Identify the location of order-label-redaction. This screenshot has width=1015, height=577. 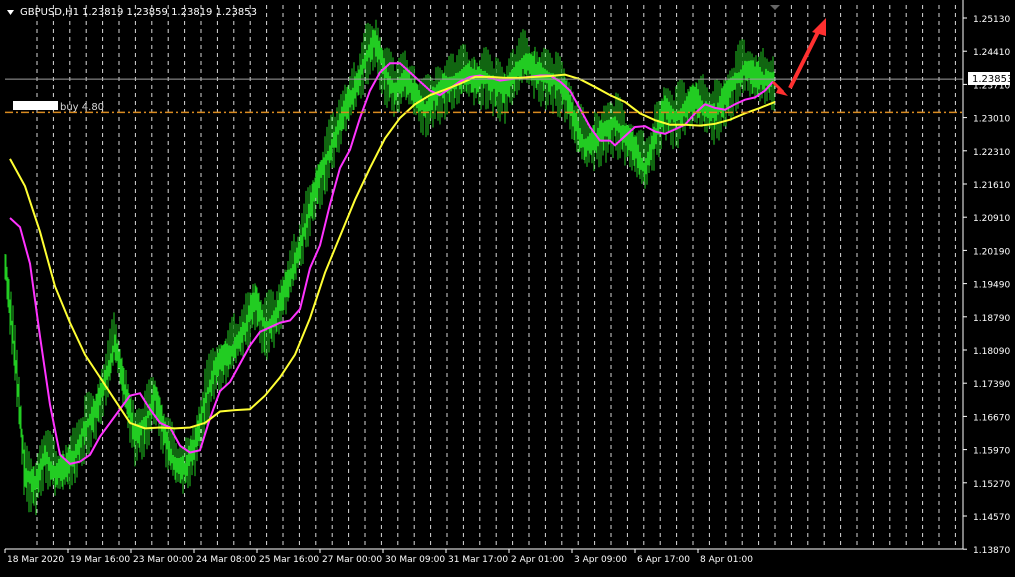
(35, 105).